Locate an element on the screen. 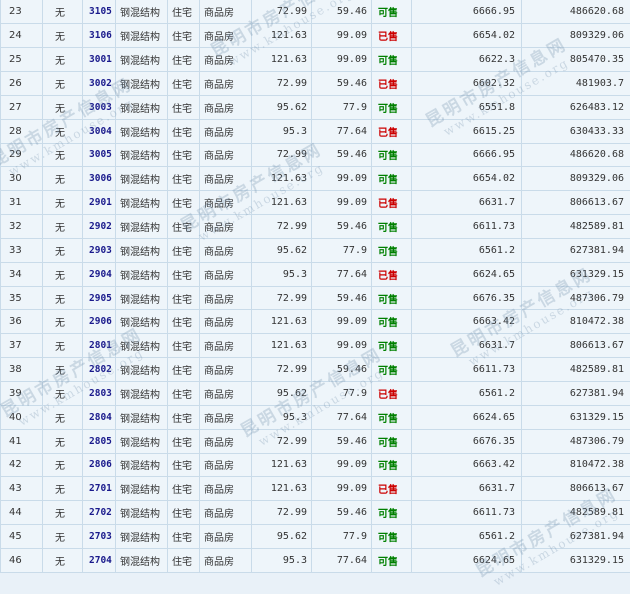 The image size is (630, 594). room-number-link: 3004 is located at coordinates (100, 131).